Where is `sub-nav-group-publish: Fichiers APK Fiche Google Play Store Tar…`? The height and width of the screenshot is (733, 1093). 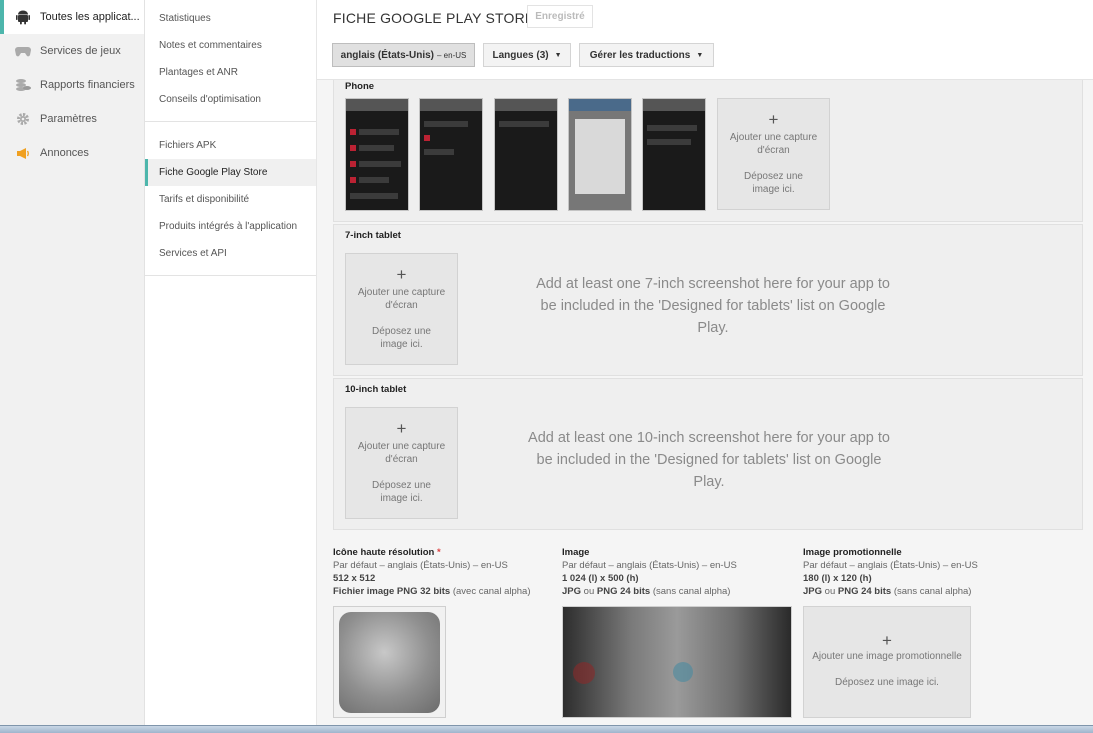
sub-nav-group-publish: Fichiers APK Fiche Google Play Store Tar… is located at coordinates (230, 199).